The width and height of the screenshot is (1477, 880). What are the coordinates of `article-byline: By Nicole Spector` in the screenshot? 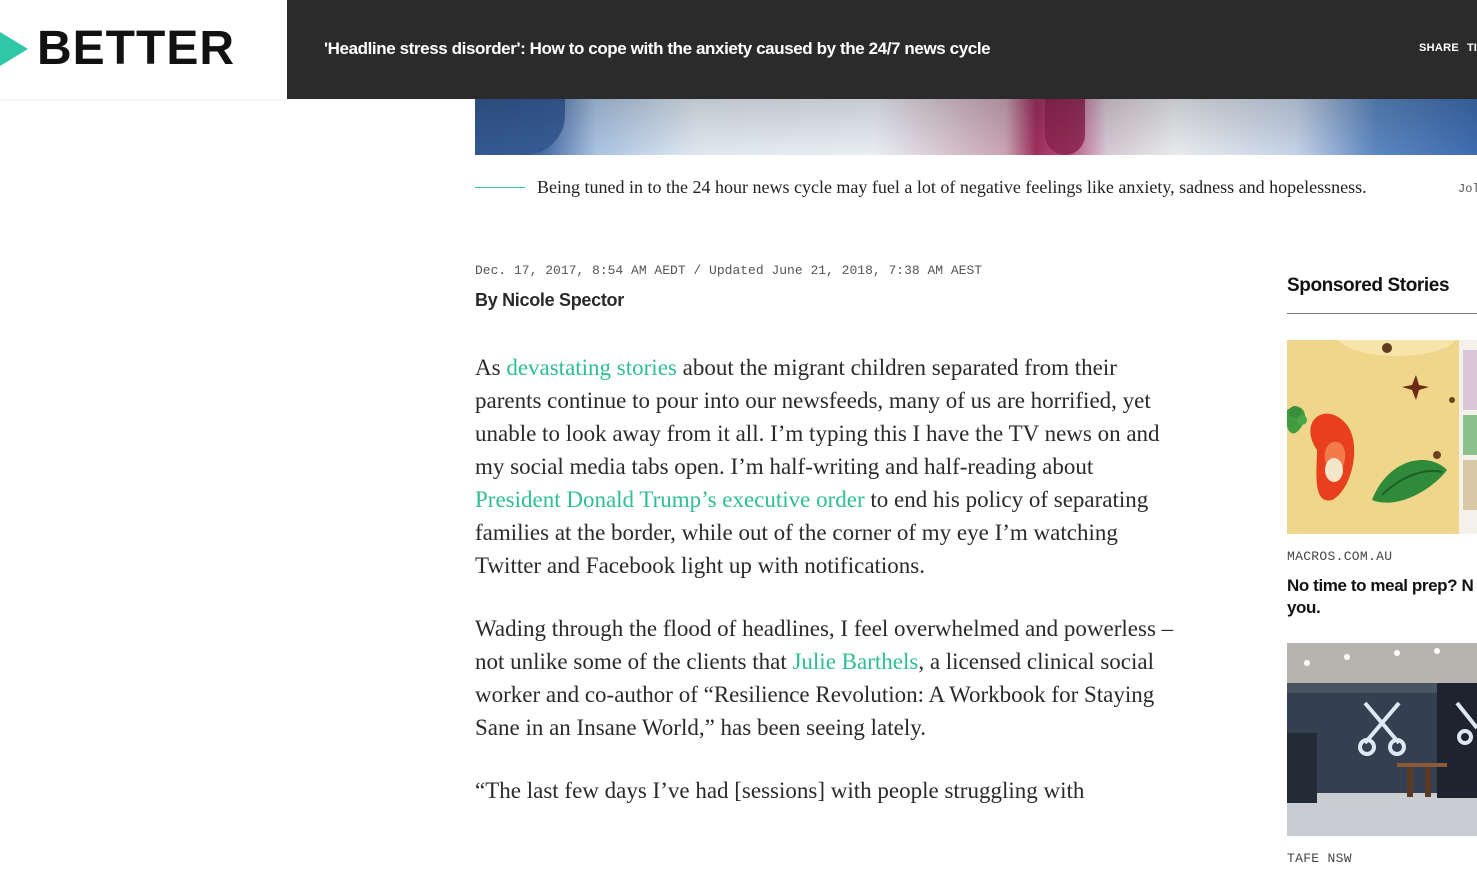 It's located at (549, 300).